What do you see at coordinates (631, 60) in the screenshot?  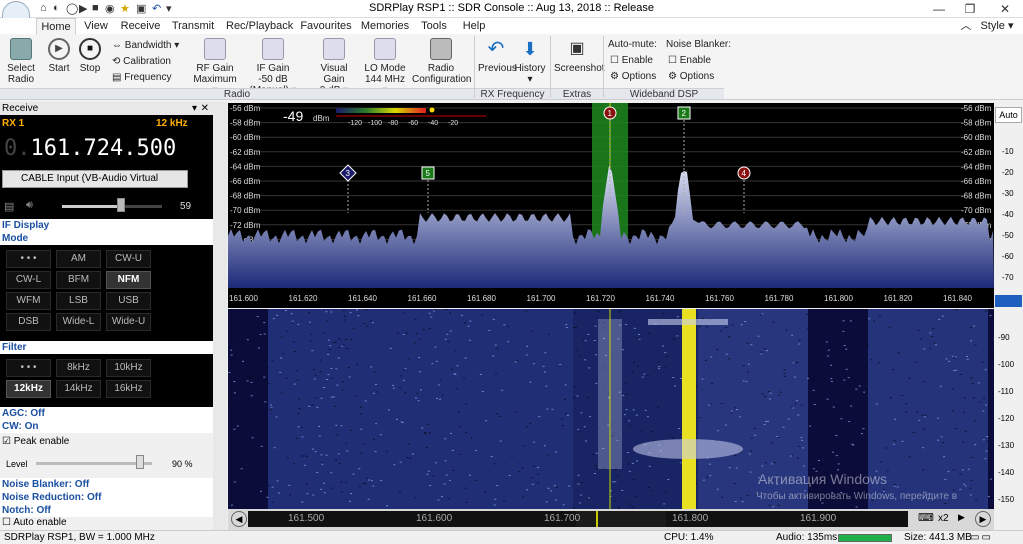 I see `automute-enable-checkbox: ☐ Enable` at bounding box center [631, 60].